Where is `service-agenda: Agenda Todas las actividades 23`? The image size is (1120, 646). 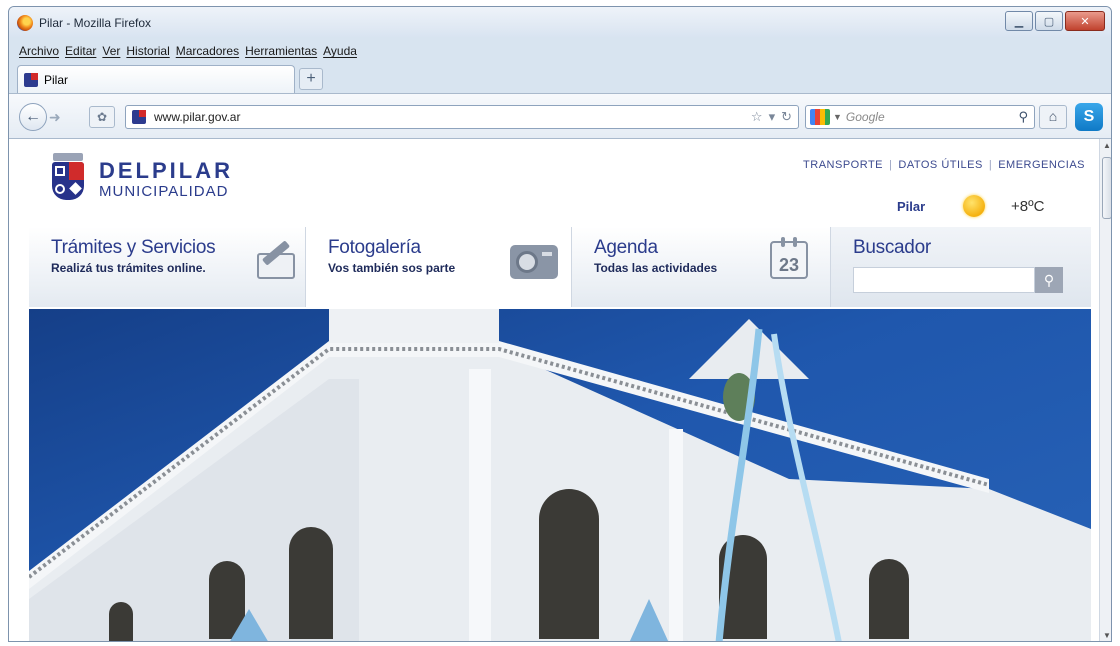
service-agenda: Agenda Todas las actividades 23 is located at coordinates (701, 267).